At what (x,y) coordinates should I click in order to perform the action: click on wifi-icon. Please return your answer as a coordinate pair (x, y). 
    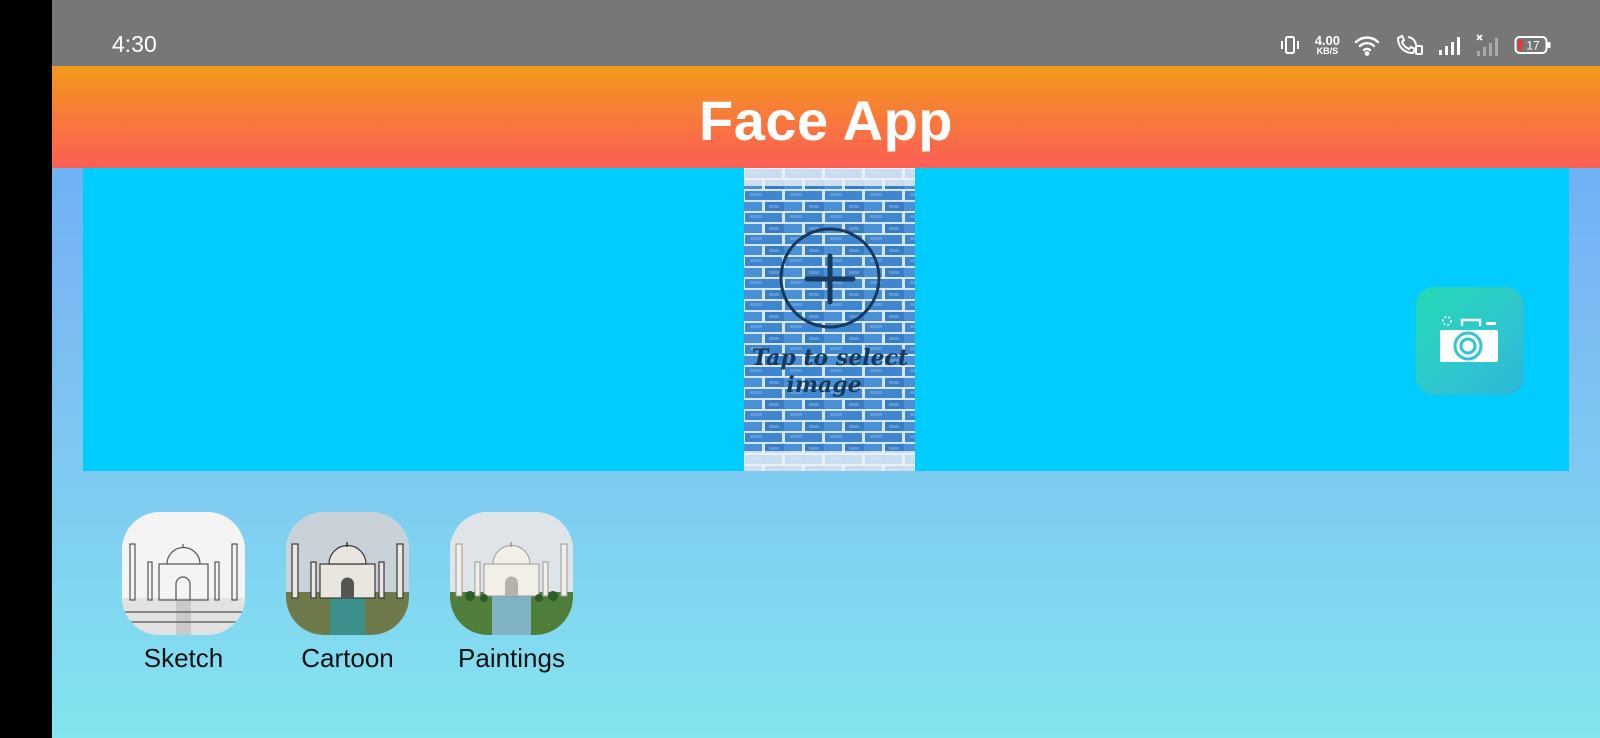
    Looking at the image, I should click on (1367, 45).